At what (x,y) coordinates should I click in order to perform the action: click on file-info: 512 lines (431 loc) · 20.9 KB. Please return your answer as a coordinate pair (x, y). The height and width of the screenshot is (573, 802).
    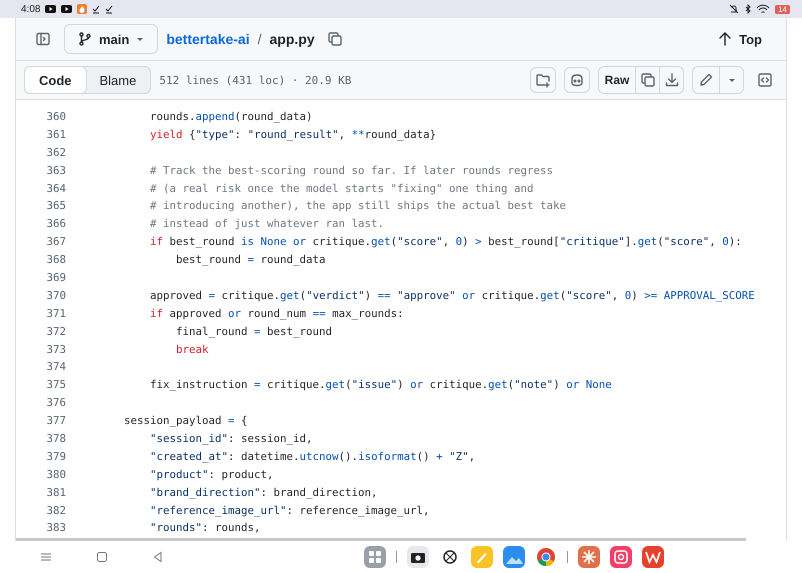
    Looking at the image, I should click on (255, 80).